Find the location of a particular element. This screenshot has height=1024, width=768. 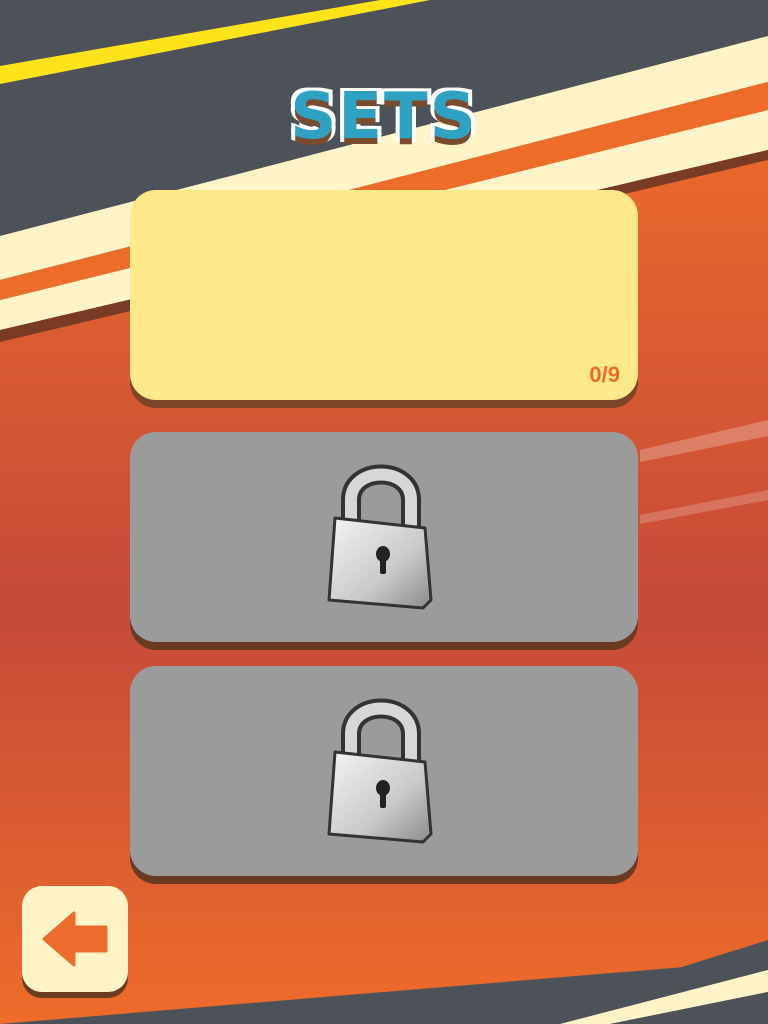

back-arrow-icon is located at coordinates (75, 939).